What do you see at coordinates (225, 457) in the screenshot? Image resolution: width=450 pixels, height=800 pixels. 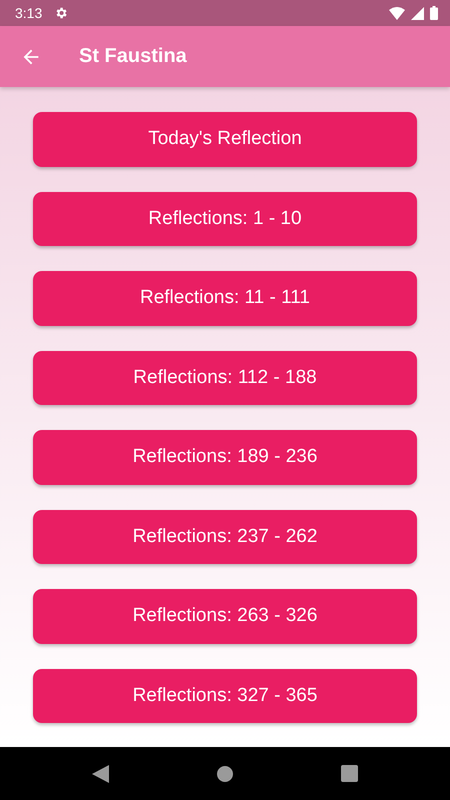 I see `reflection-button: Reflections: 189 - 236` at bounding box center [225, 457].